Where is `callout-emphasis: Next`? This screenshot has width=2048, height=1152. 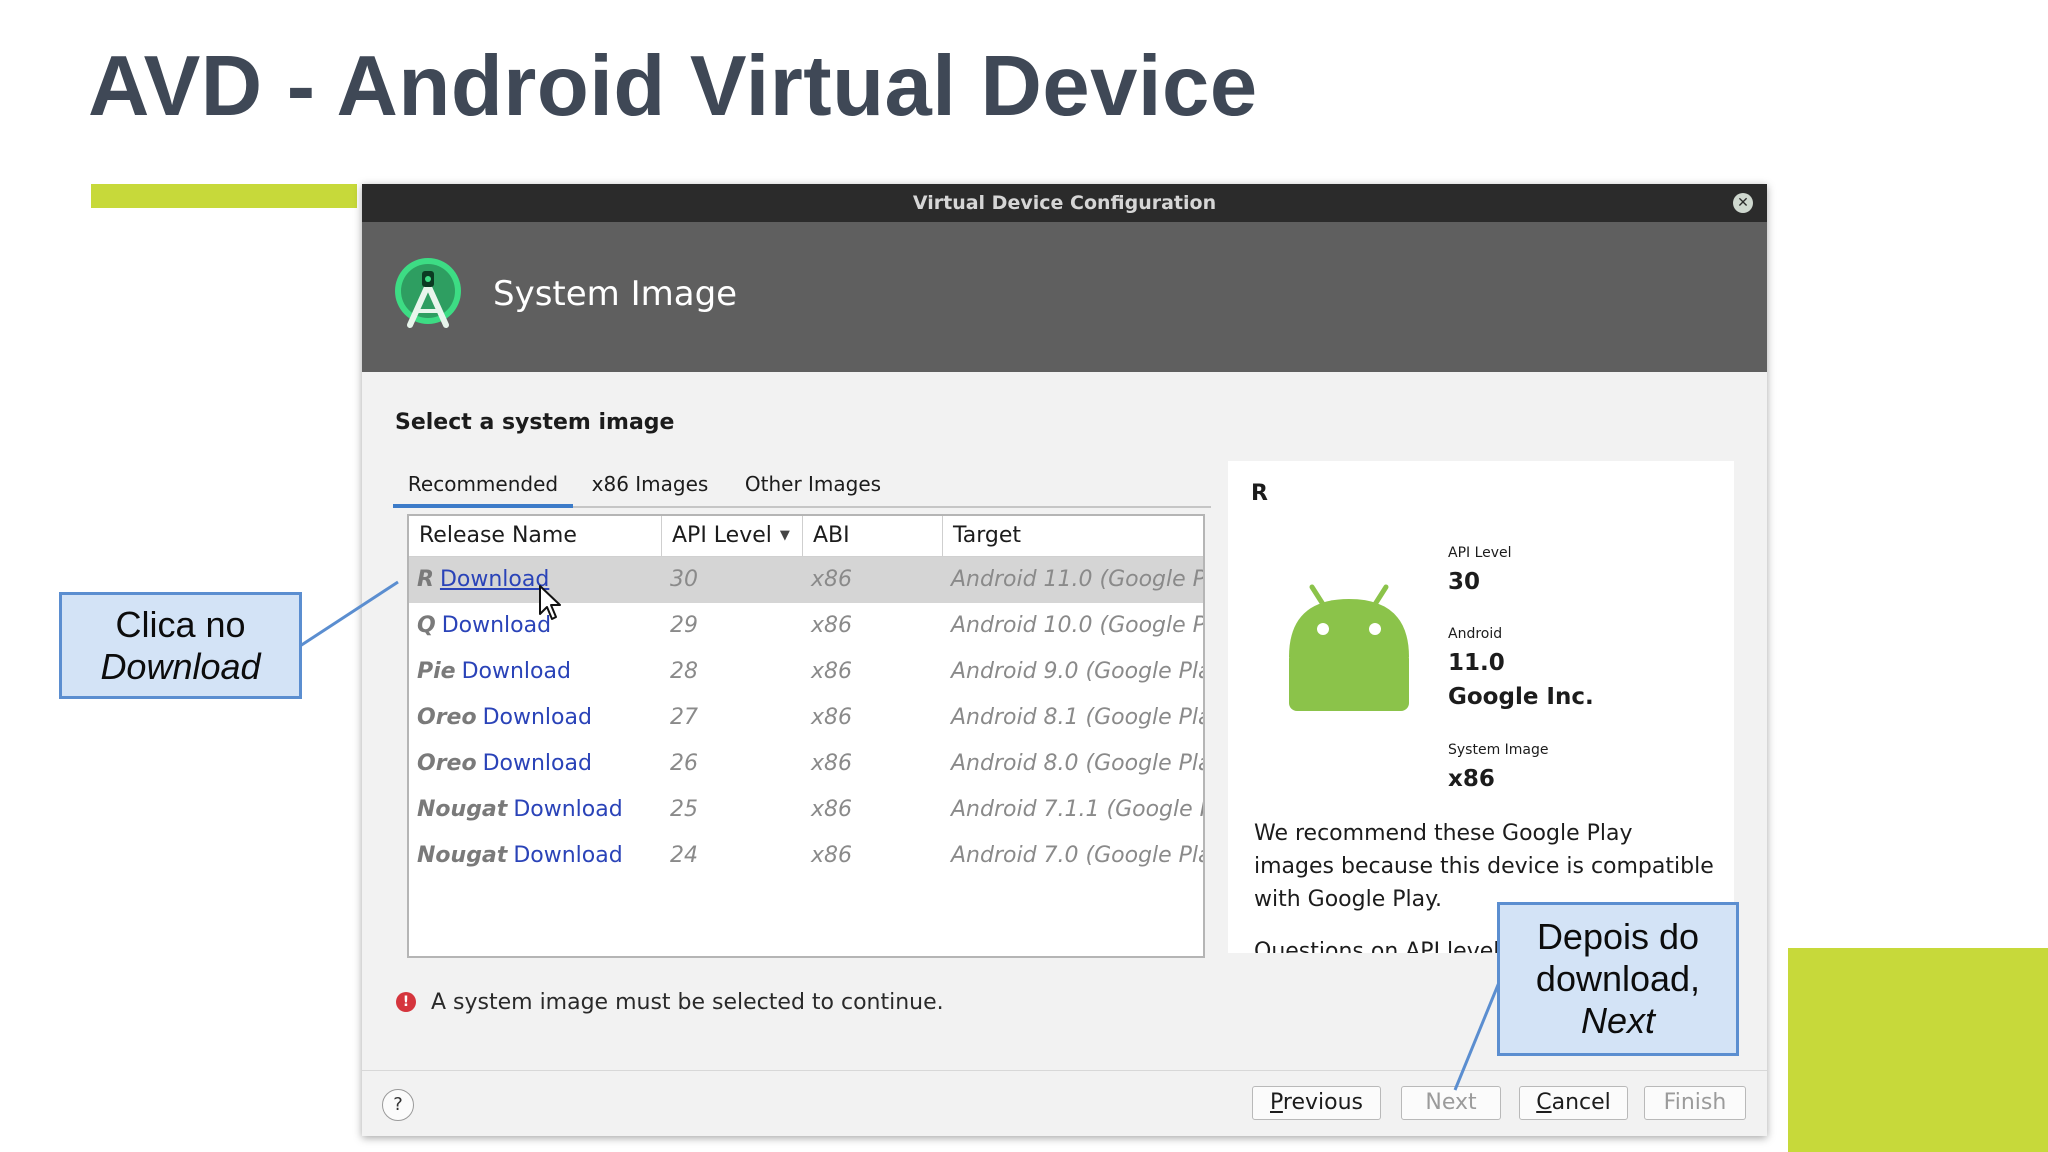
callout-emphasis: Next is located at coordinates (1618, 1020).